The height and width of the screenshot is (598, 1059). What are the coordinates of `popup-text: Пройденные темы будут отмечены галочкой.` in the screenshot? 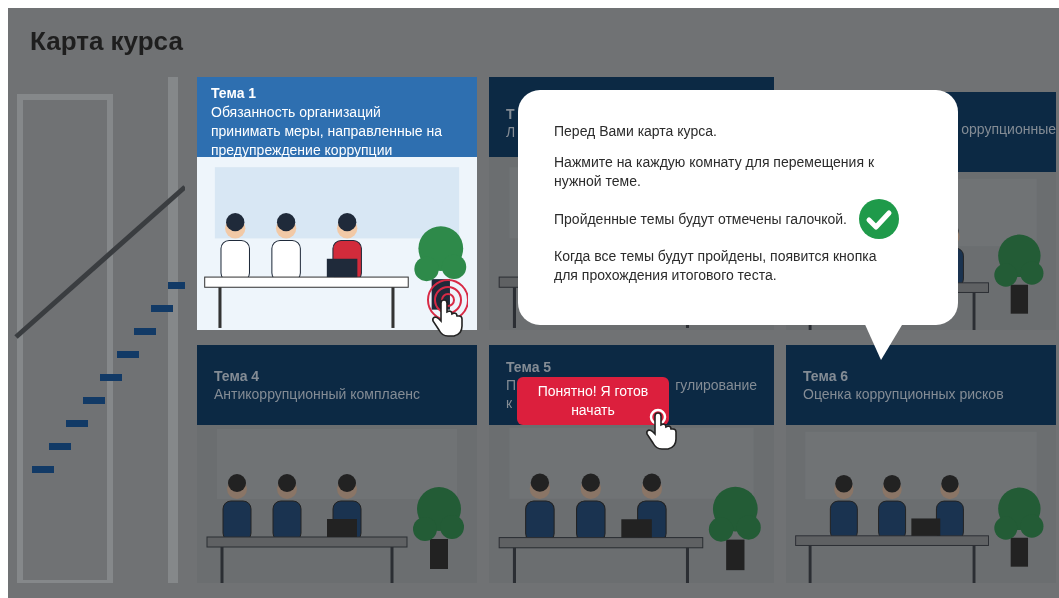 It's located at (700, 219).